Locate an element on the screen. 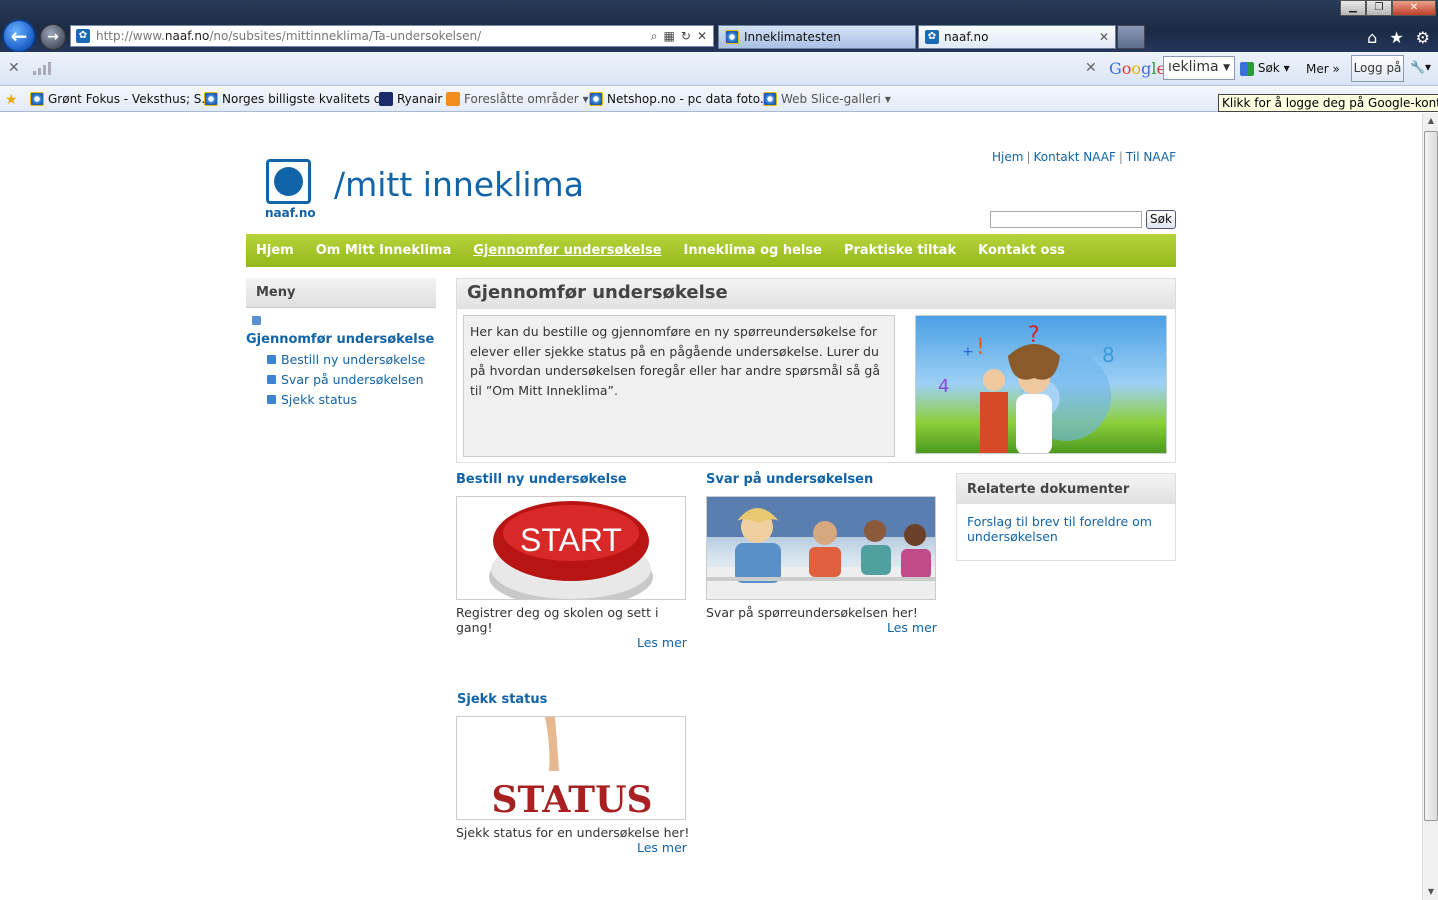  logo-figure-icon is located at coordinates (288, 181).